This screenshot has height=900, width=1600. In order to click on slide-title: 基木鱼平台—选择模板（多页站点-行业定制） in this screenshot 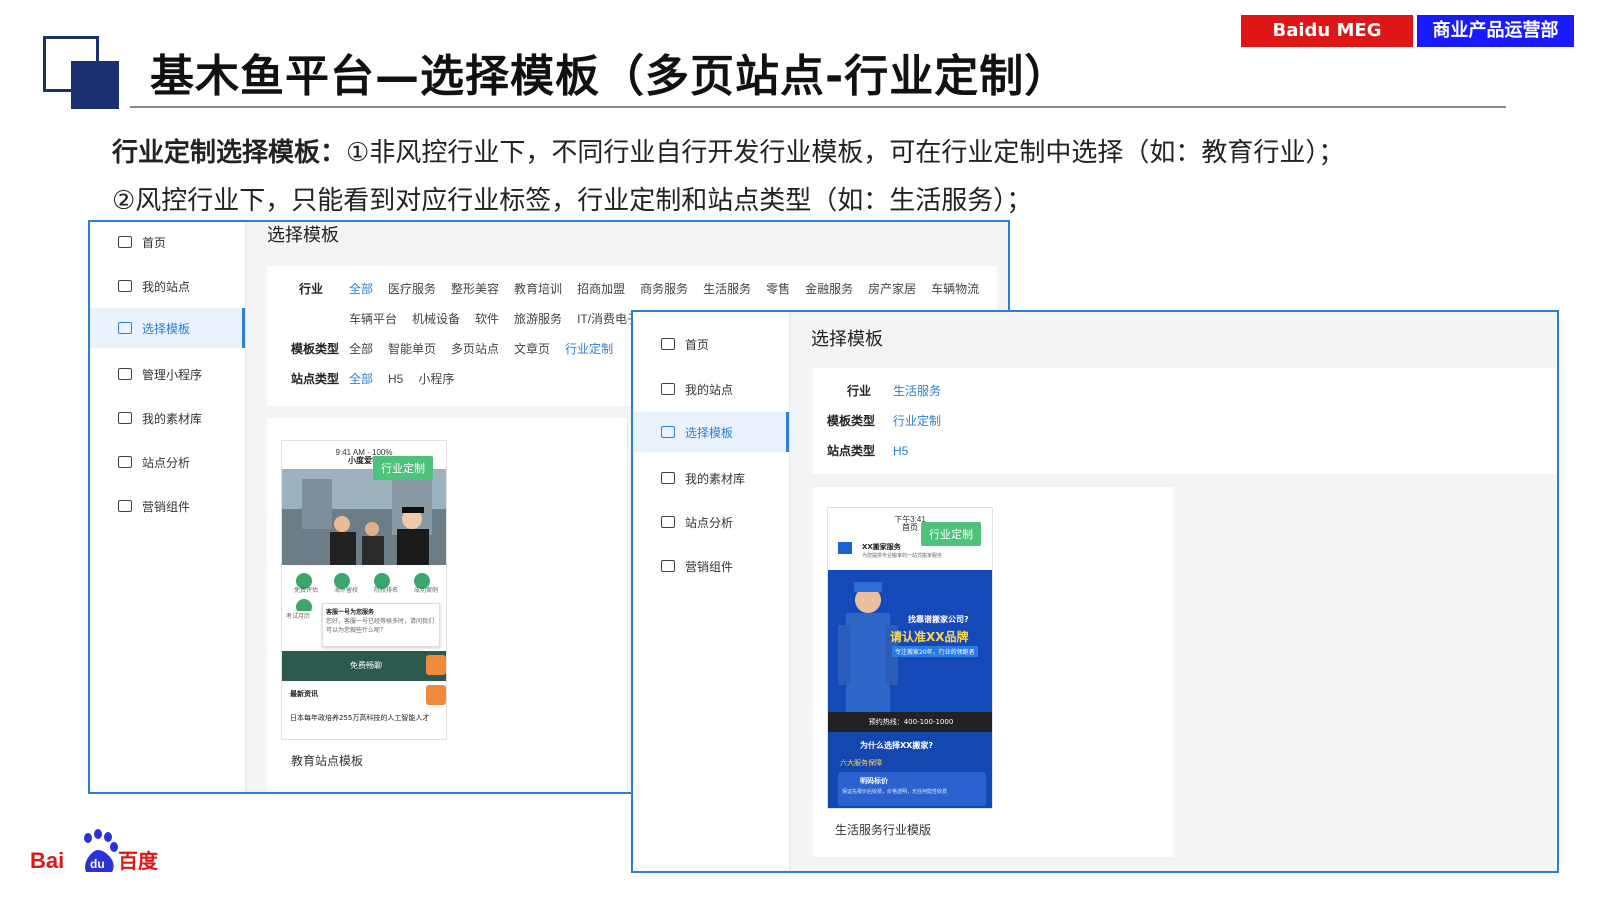, I will do `click(610, 76)`.